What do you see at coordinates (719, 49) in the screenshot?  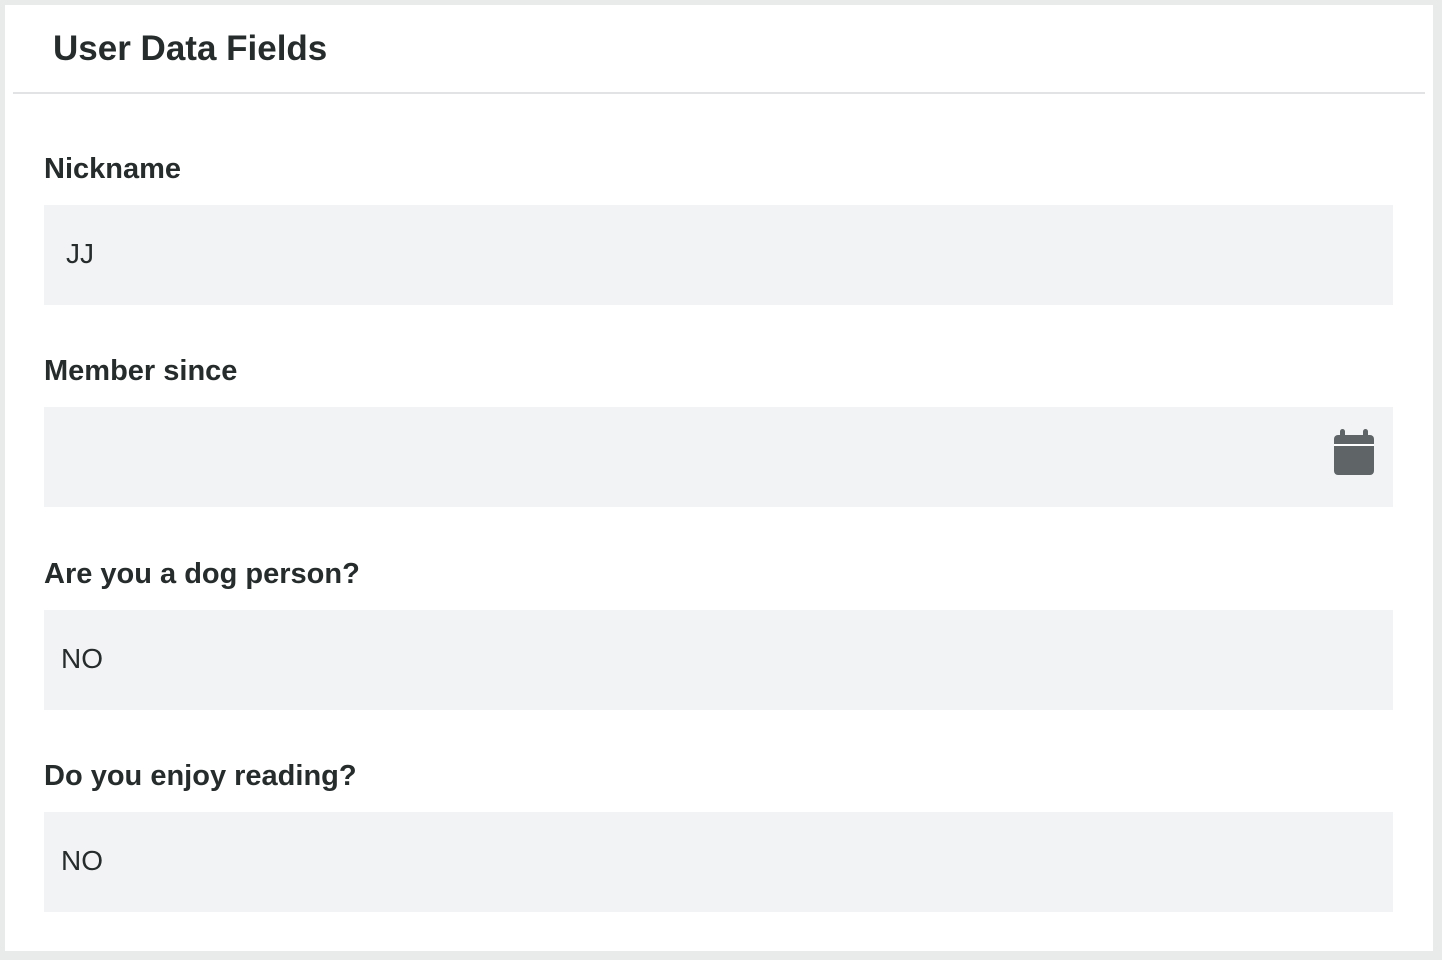 I see `panel-header: User Data Fields` at bounding box center [719, 49].